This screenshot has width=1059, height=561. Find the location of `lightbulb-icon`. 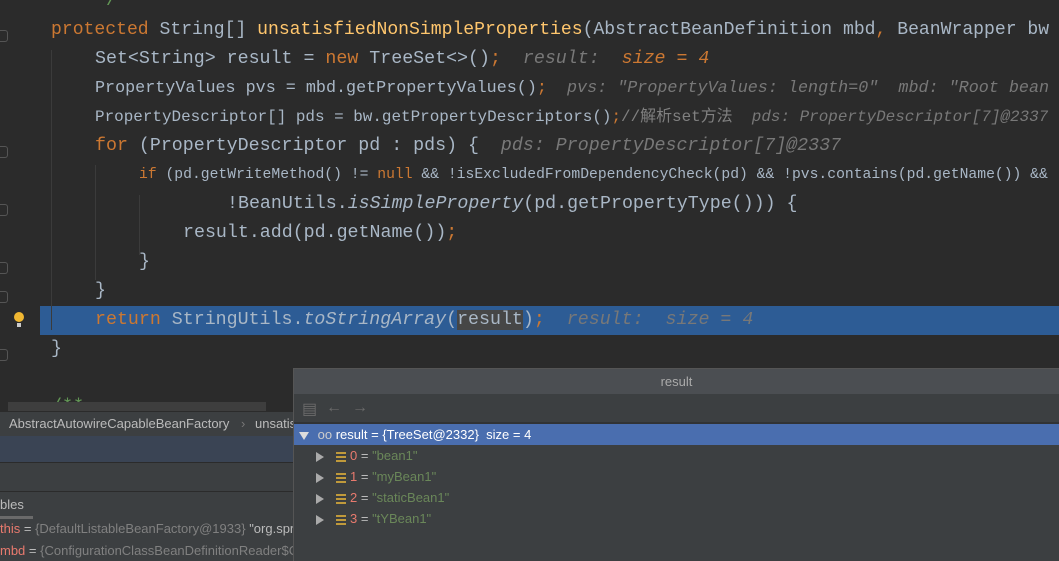

lightbulb-icon is located at coordinates (19, 319).